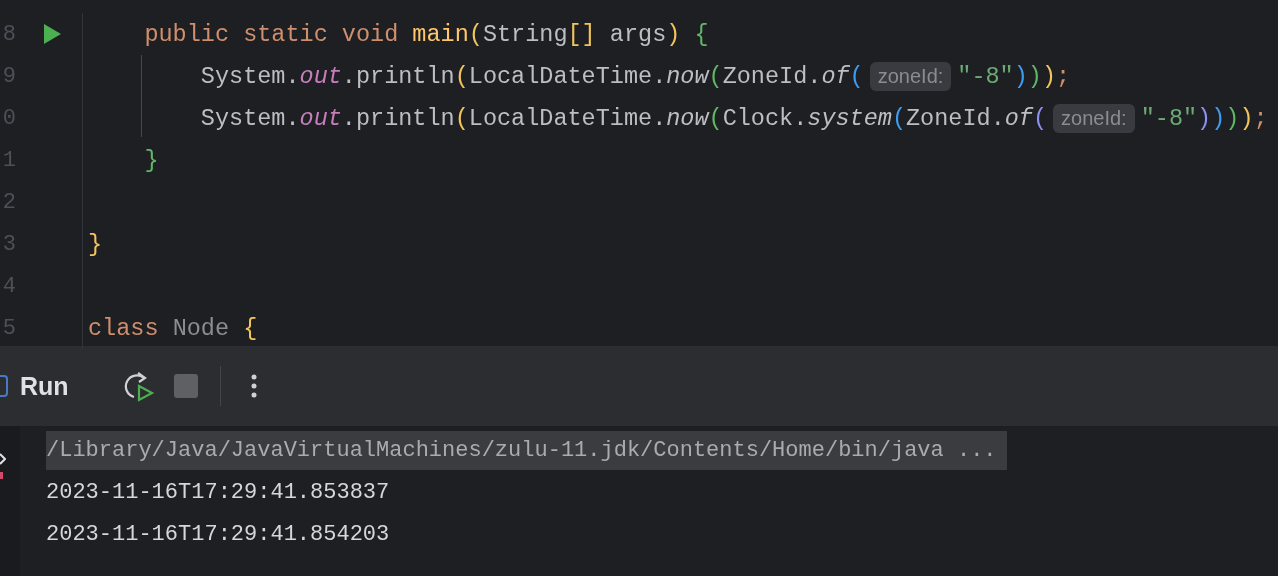  Describe the element at coordinates (531, 76) in the screenshot. I see `code-text: System.out.println(LocalDateTime.now(ZoneId.of(` at that location.